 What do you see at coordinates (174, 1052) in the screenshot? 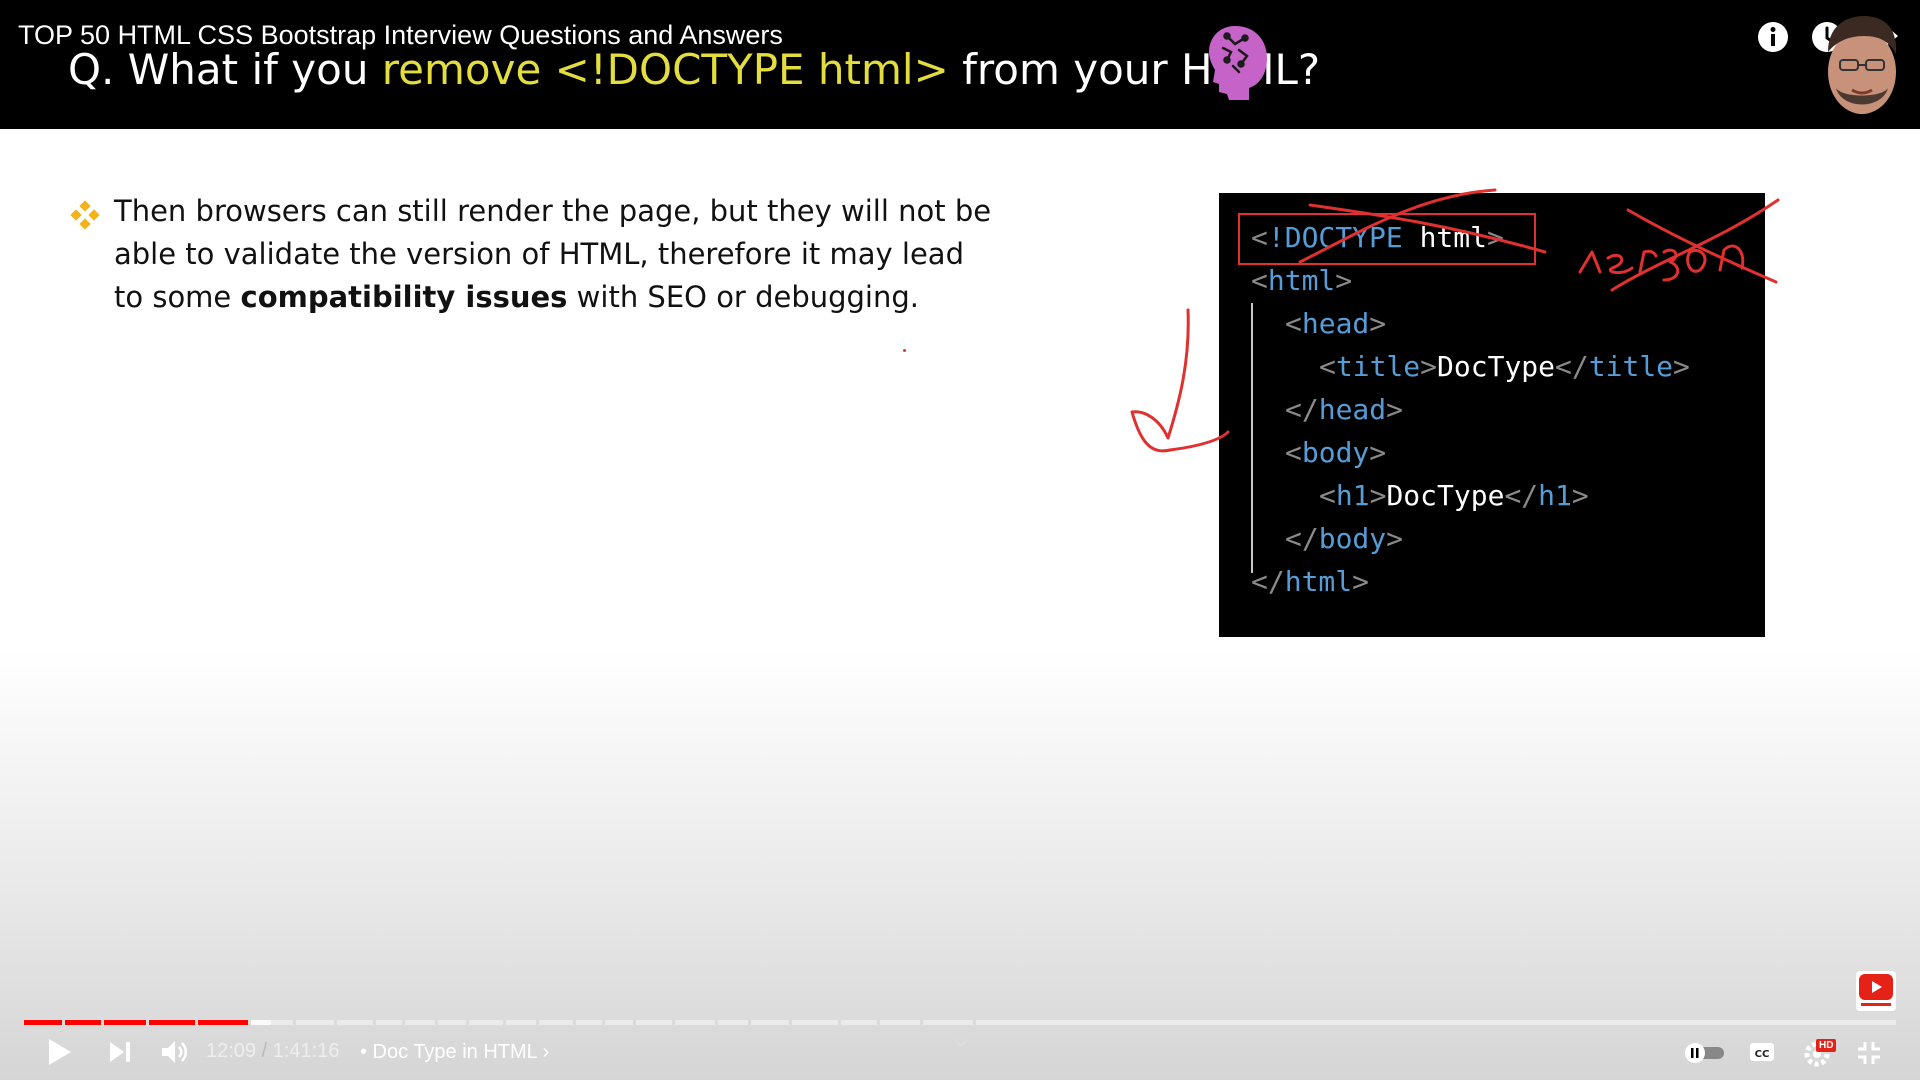
I see `volume-icon` at bounding box center [174, 1052].